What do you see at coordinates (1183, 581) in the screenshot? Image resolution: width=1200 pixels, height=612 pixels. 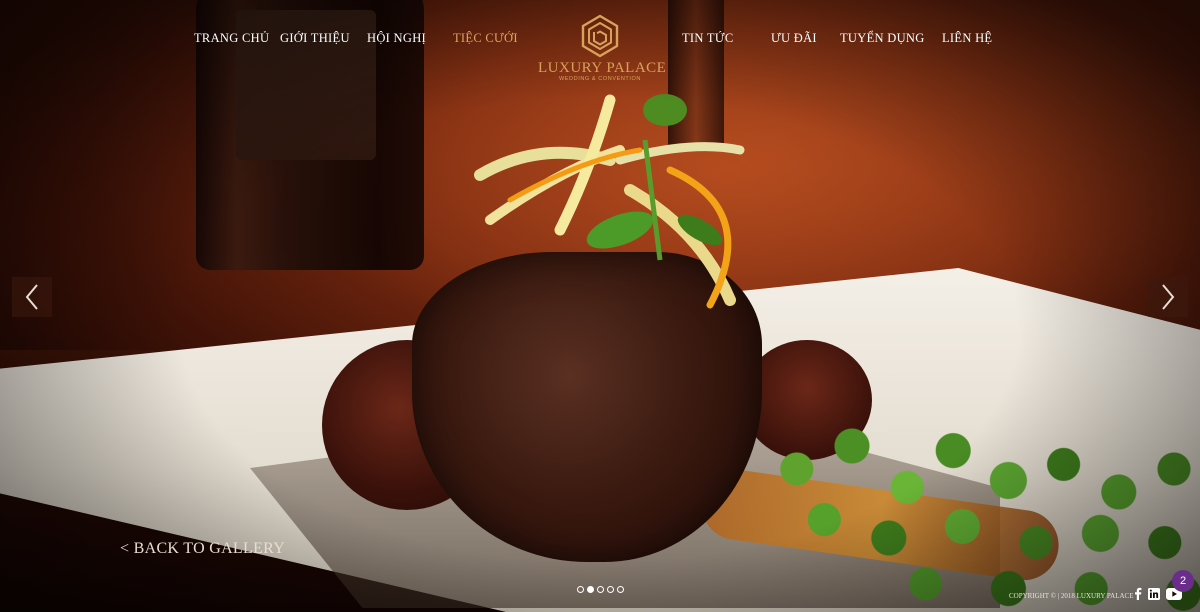 I see `notification-badge: 2` at bounding box center [1183, 581].